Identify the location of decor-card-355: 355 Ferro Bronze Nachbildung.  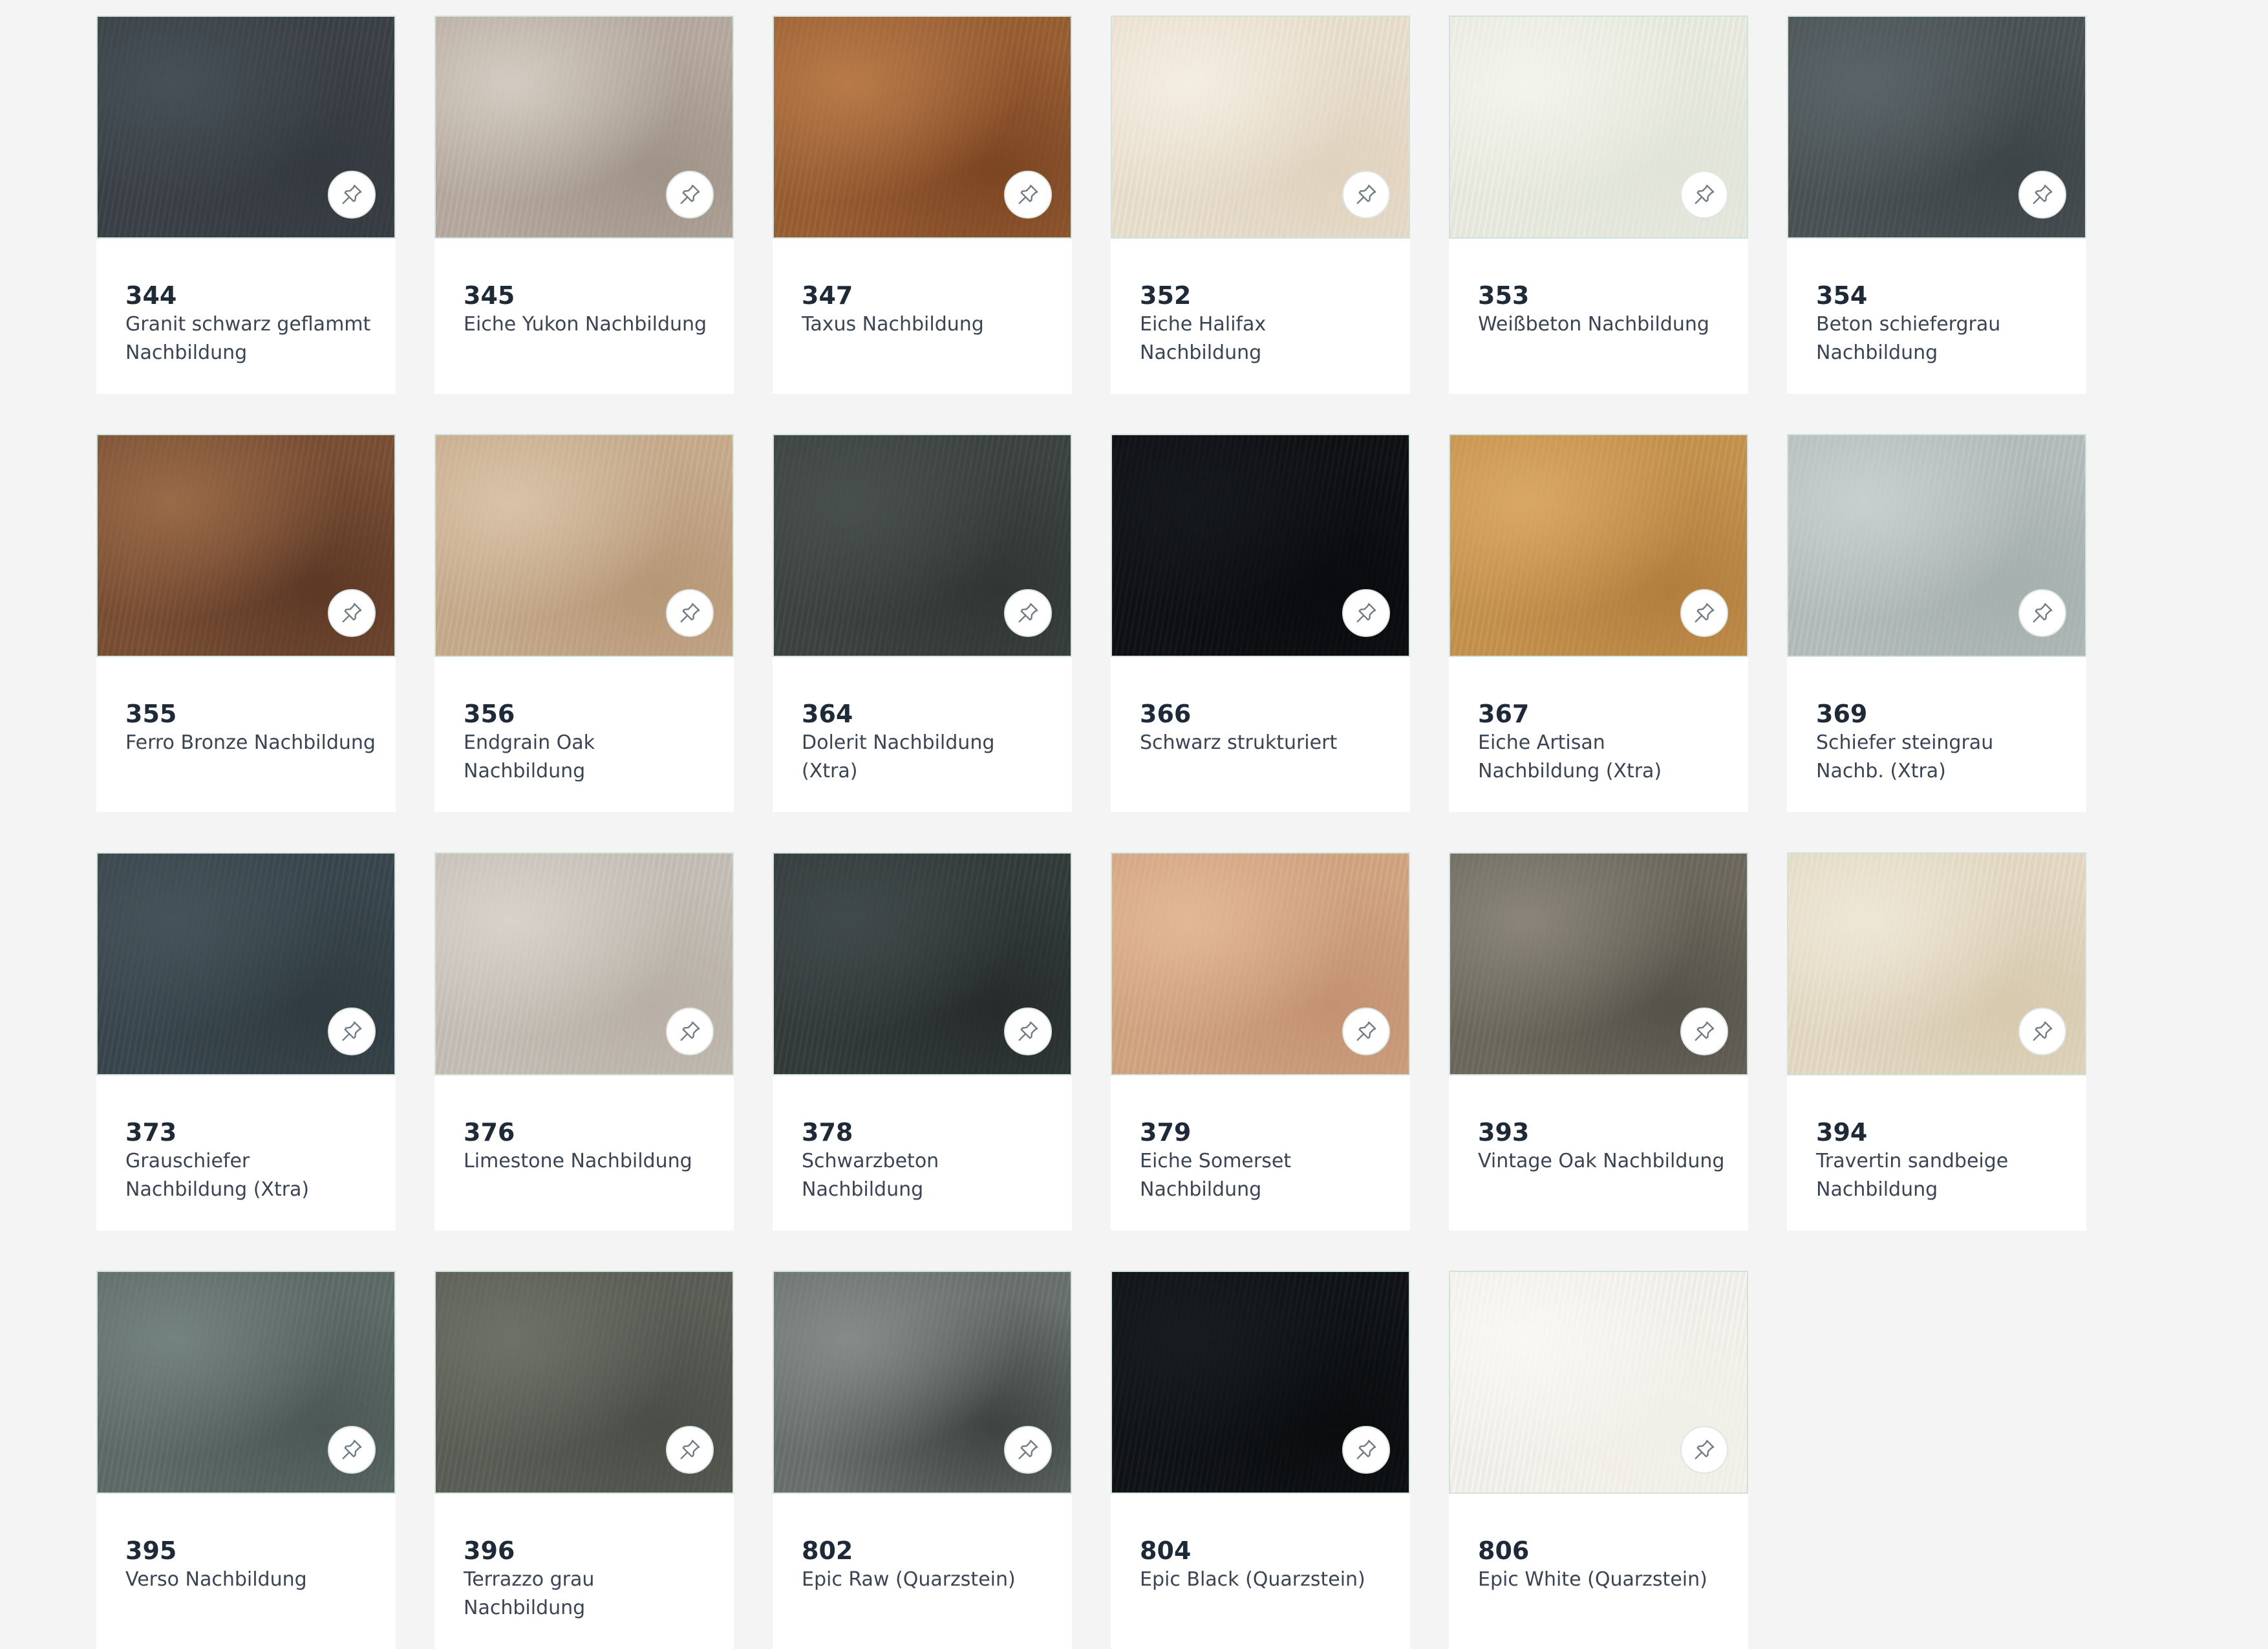
(246, 623).